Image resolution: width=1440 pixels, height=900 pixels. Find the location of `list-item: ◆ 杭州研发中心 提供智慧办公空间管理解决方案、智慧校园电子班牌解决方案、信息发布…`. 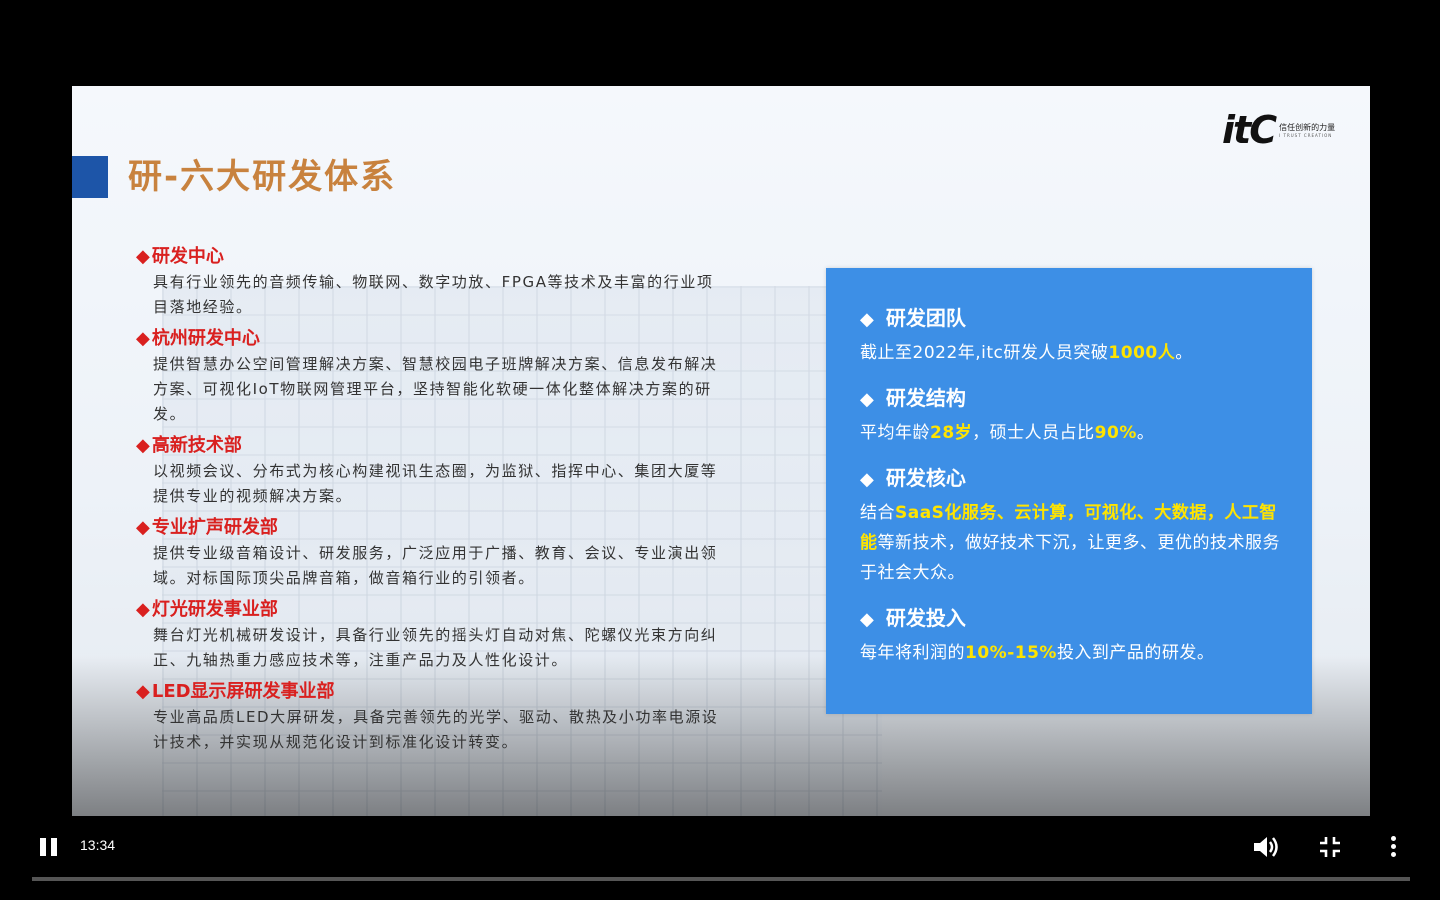

list-item: ◆ 杭州研发中心 提供智慧办公空间管理解决方案、智慧校园电子班牌解决方案、信息发布… is located at coordinates (451, 376).